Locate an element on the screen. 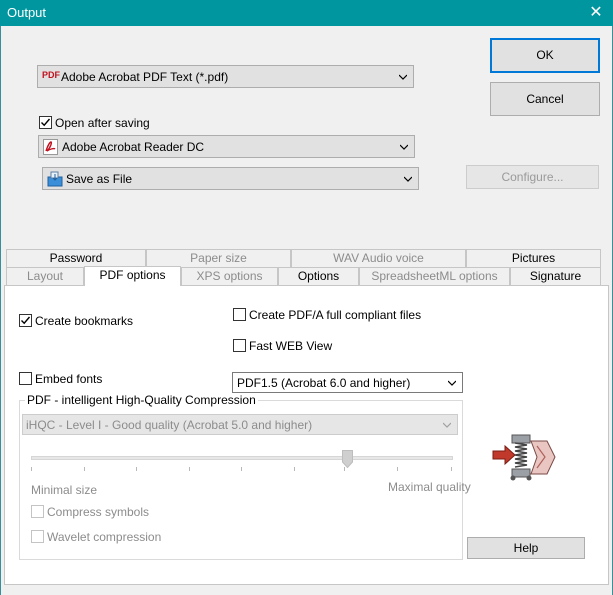 The height and width of the screenshot is (595, 613). viewer-app-select: Adobe Acrobat Reader DC is located at coordinates (226, 146).